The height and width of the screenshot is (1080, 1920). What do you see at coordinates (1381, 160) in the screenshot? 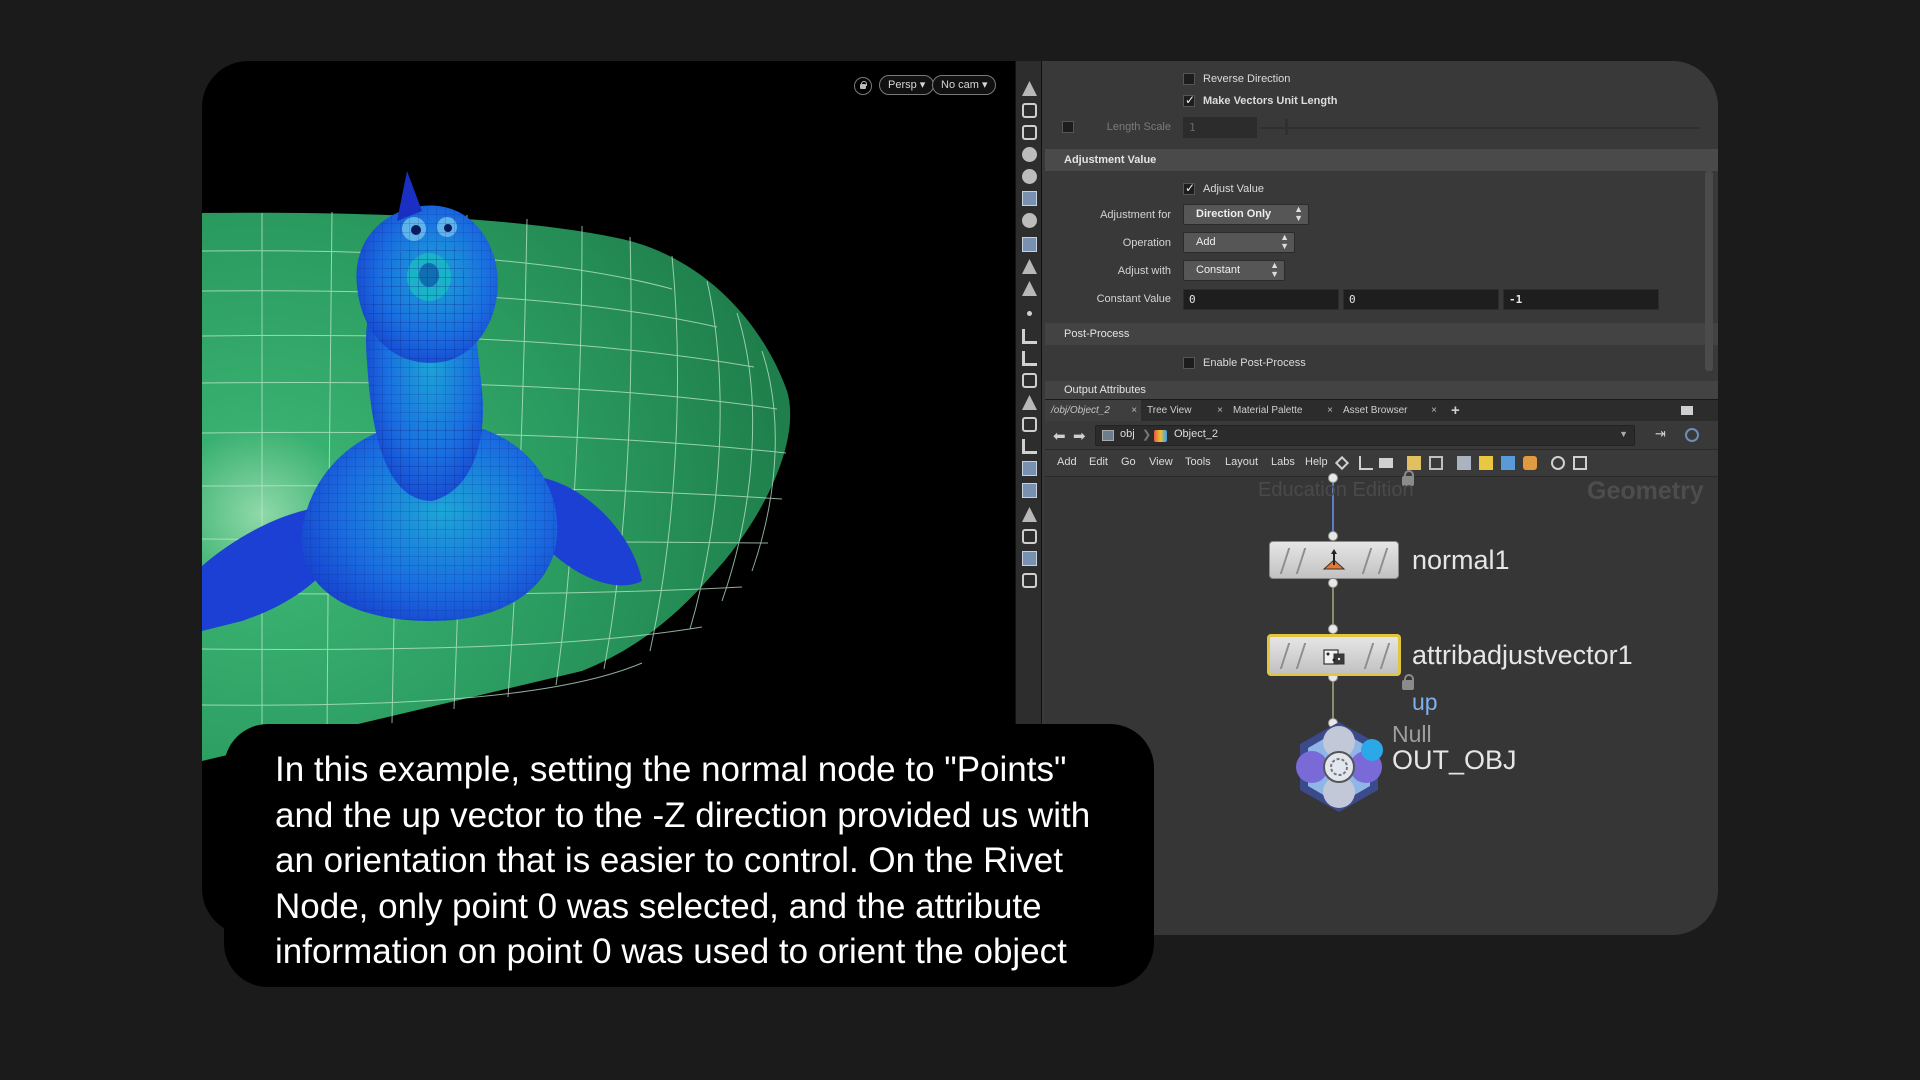
I see `adjustment-value-section: Adjustment Value` at bounding box center [1381, 160].